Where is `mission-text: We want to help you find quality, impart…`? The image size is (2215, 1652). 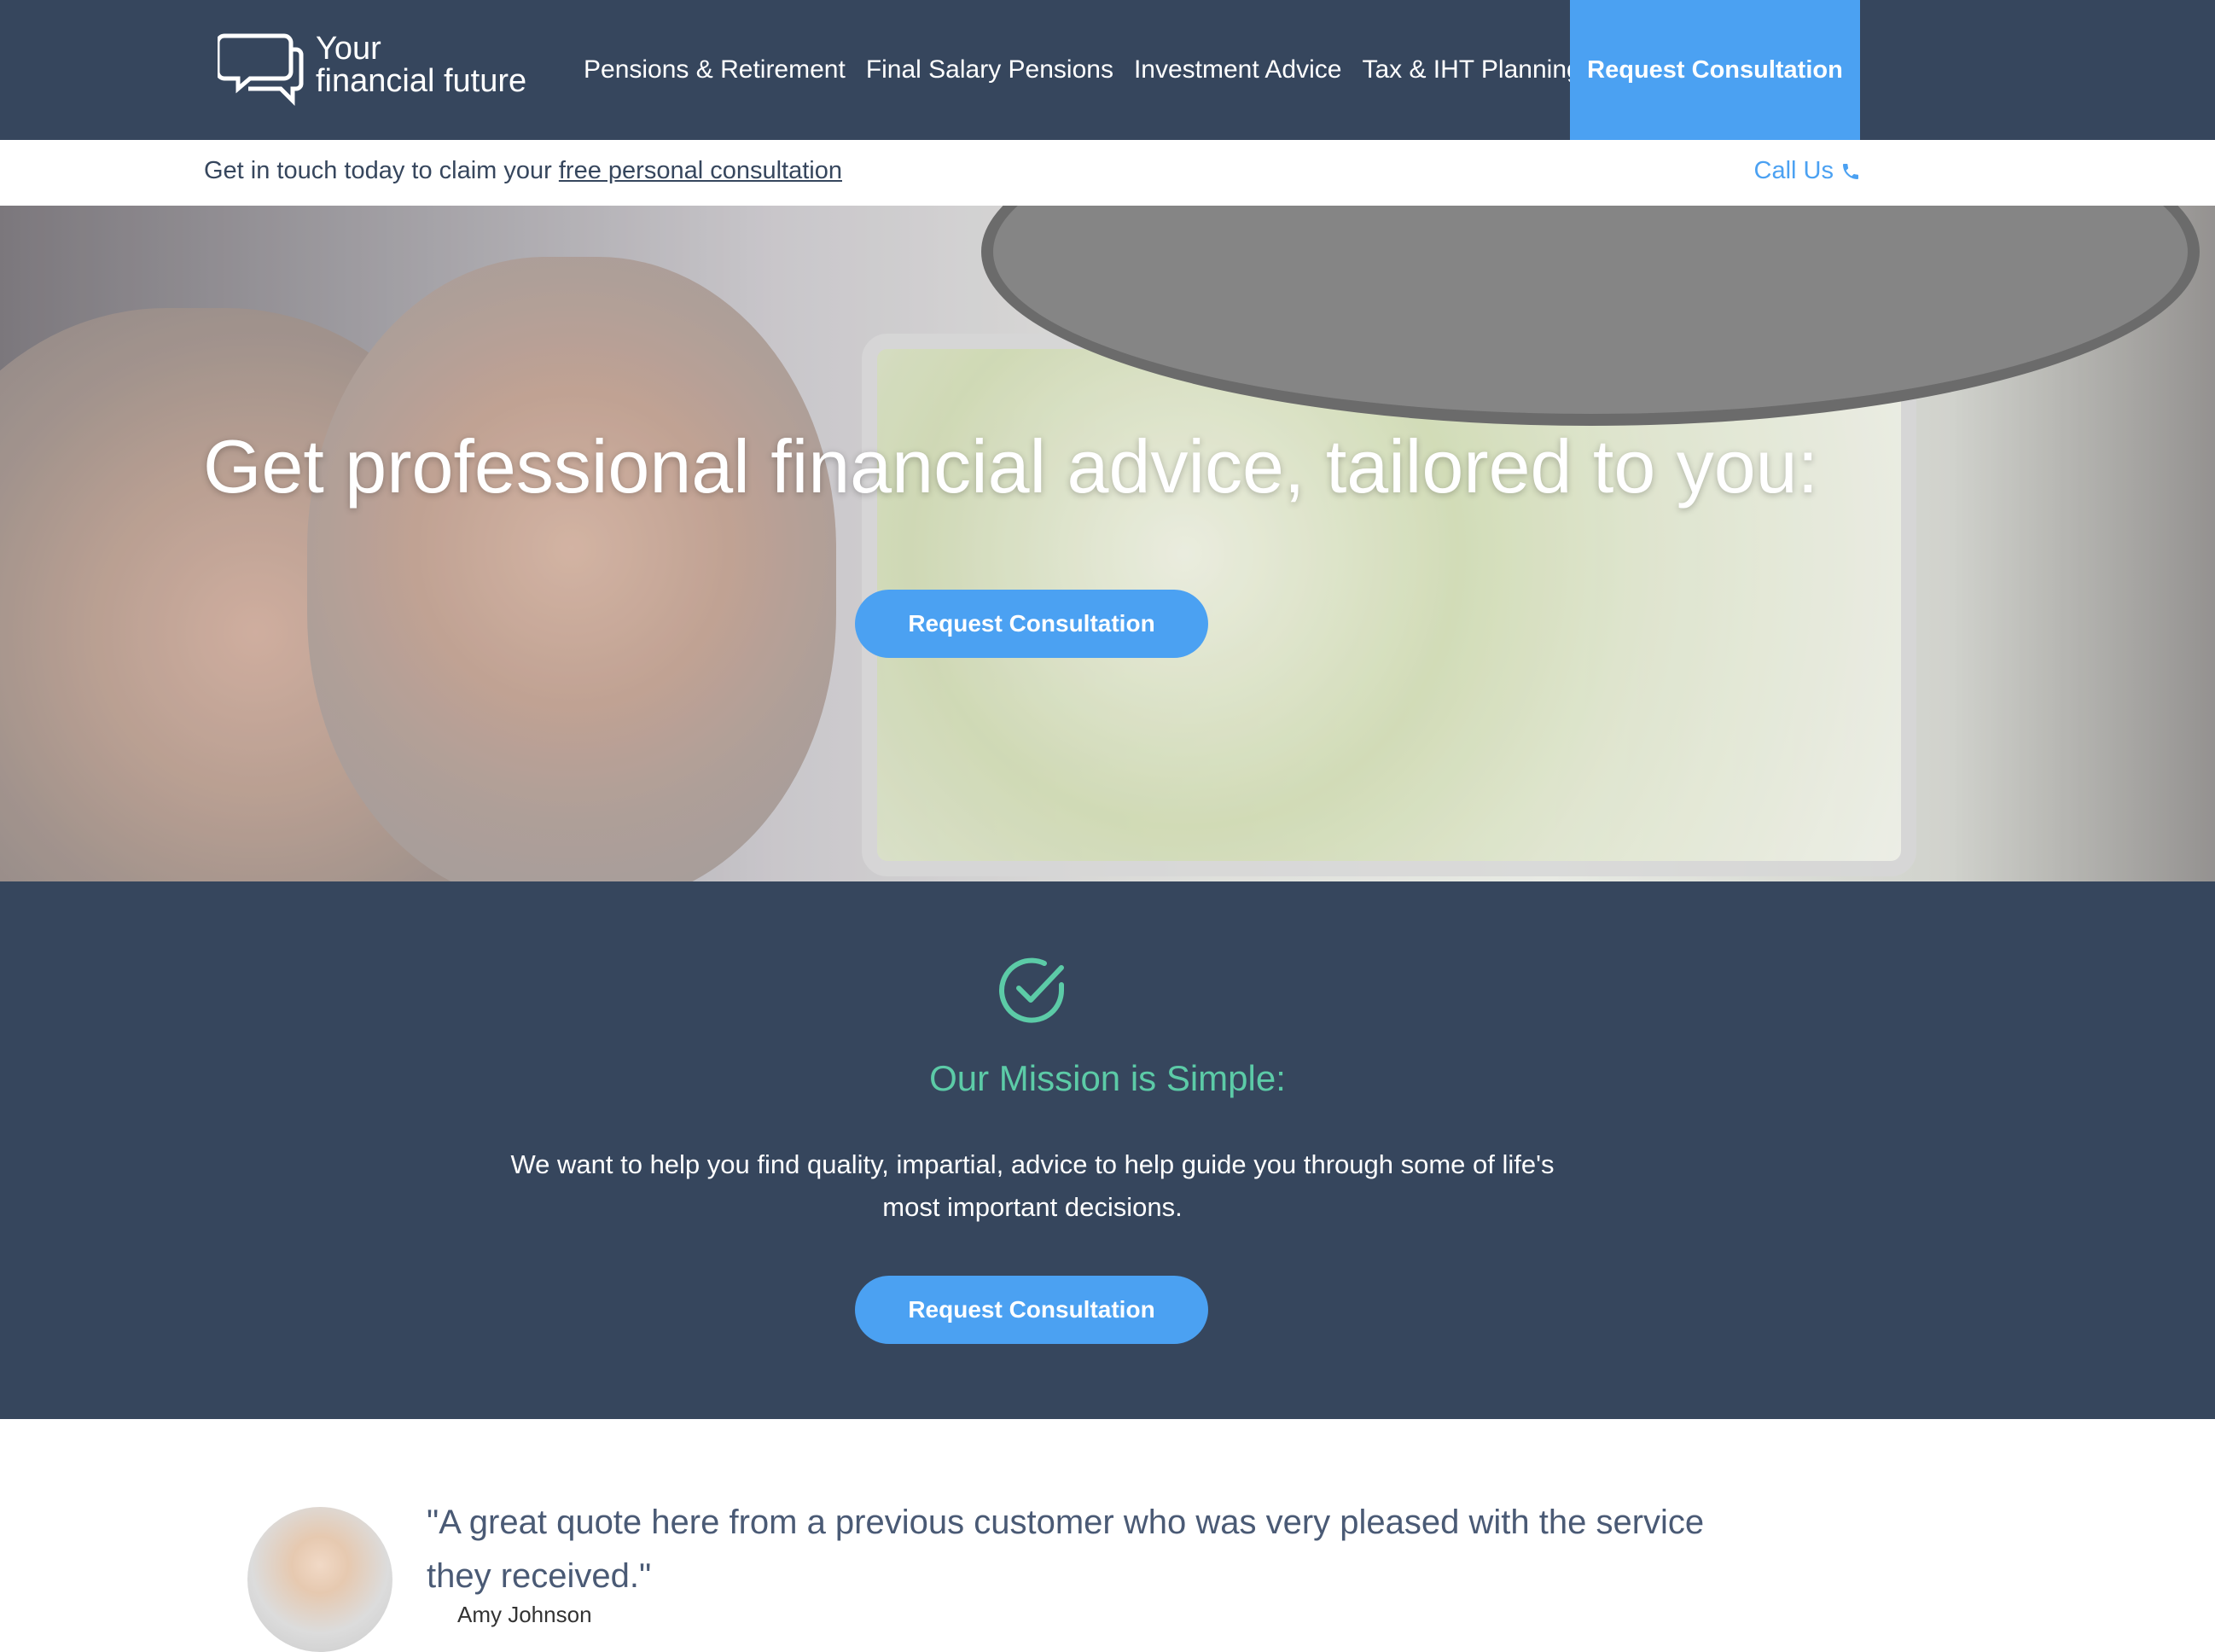 mission-text: We want to help you find quality, impart… is located at coordinates (1032, 1185).